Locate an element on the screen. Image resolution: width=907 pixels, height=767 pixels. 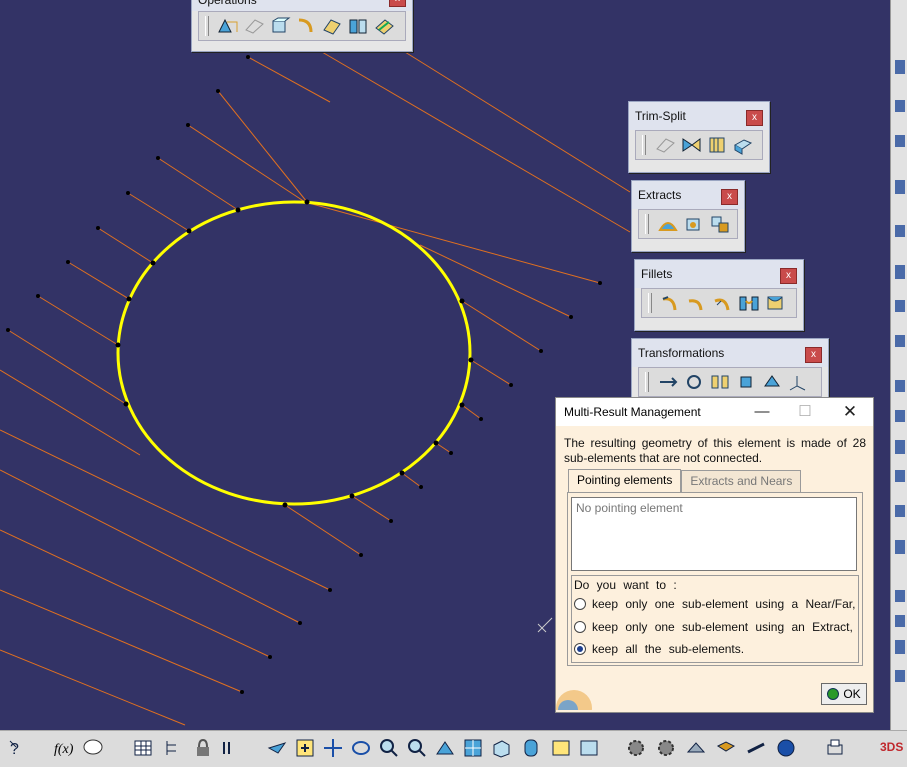
symmetry-icon is located at coordinates (720, 382).